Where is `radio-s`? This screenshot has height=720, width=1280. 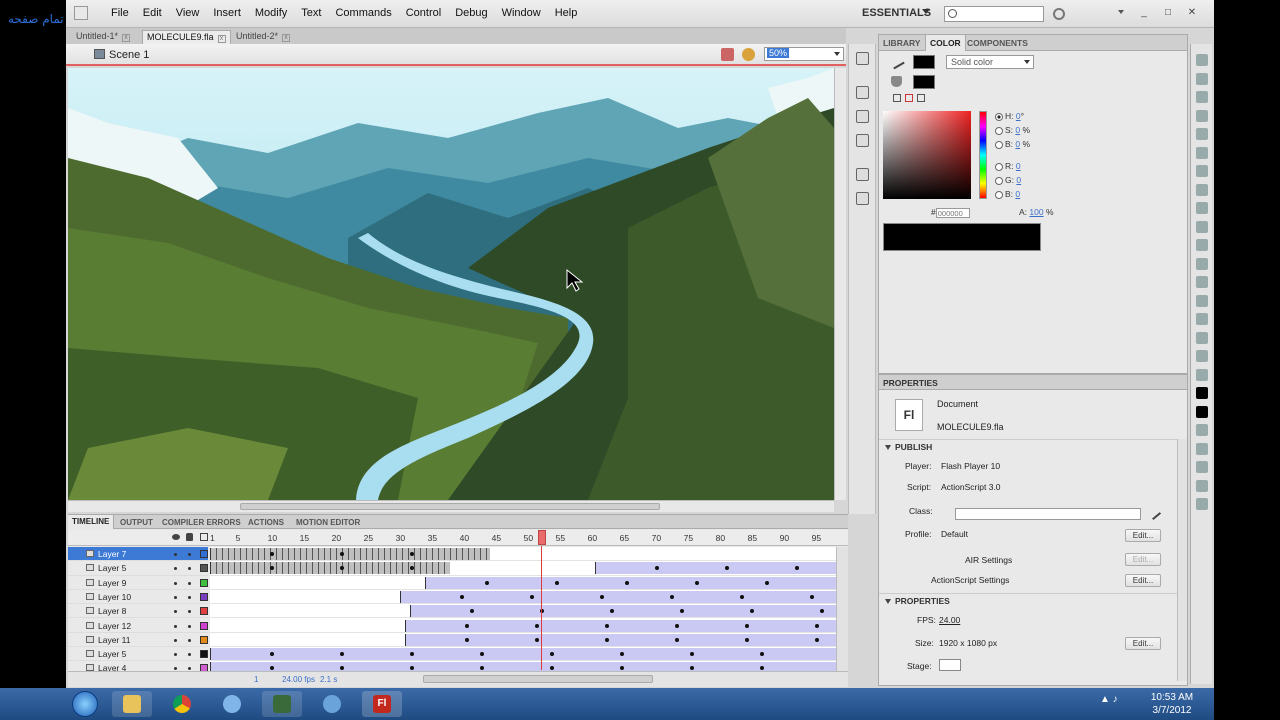
radio-s is located at coordinates (999, 130).